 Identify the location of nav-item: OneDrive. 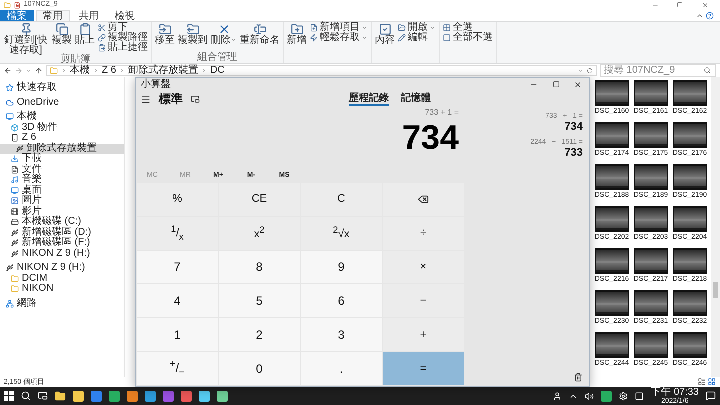
(62, 103).